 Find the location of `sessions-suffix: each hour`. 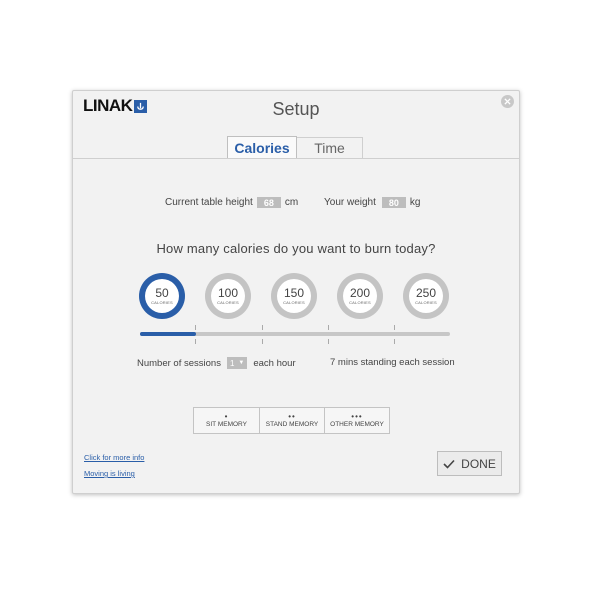

sessions-suffix: each hour is located at coordinates (274, 363).